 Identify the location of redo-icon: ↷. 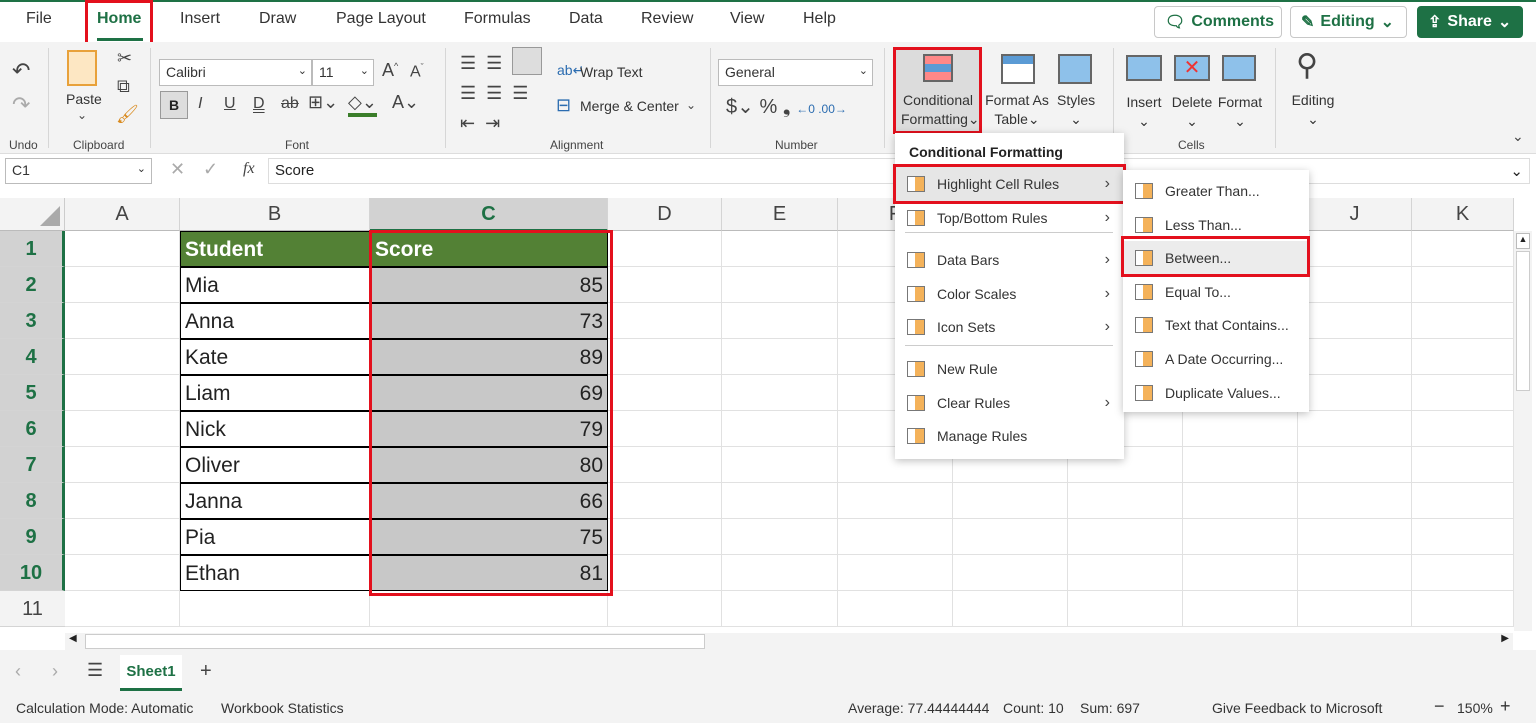
(21, 105).